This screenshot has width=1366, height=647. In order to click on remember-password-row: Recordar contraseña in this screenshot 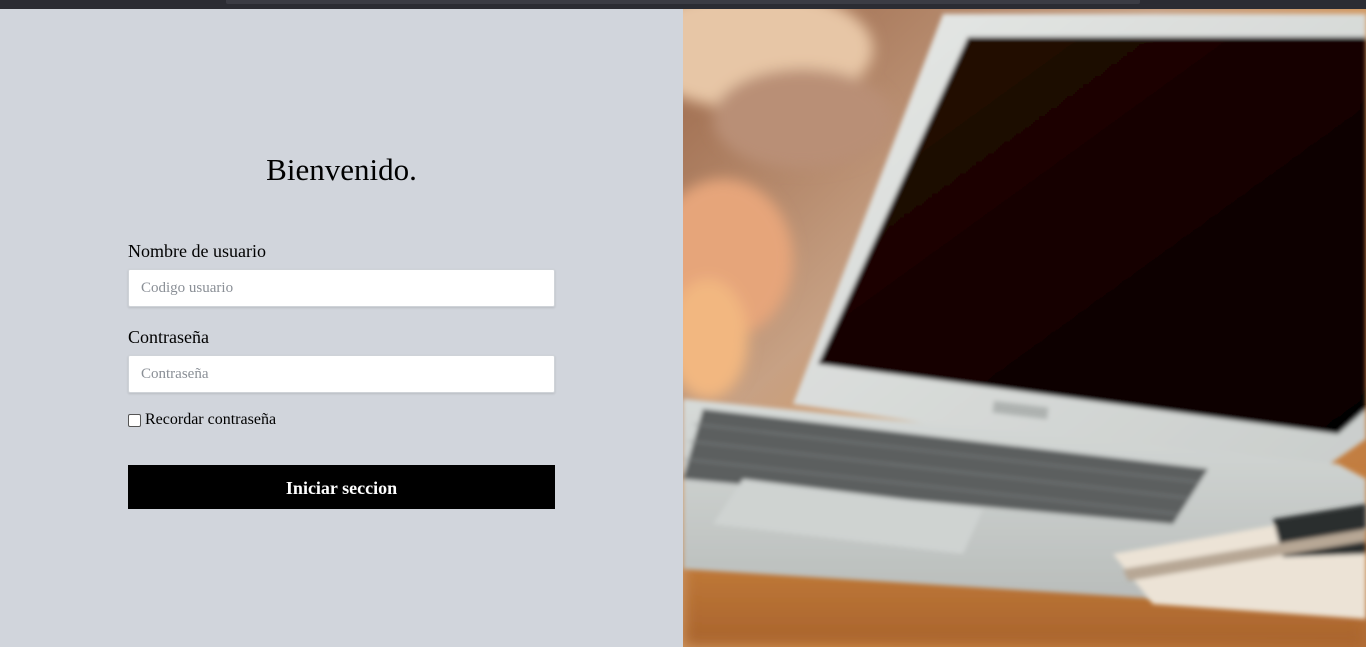, I will do `click(202, 420)`.